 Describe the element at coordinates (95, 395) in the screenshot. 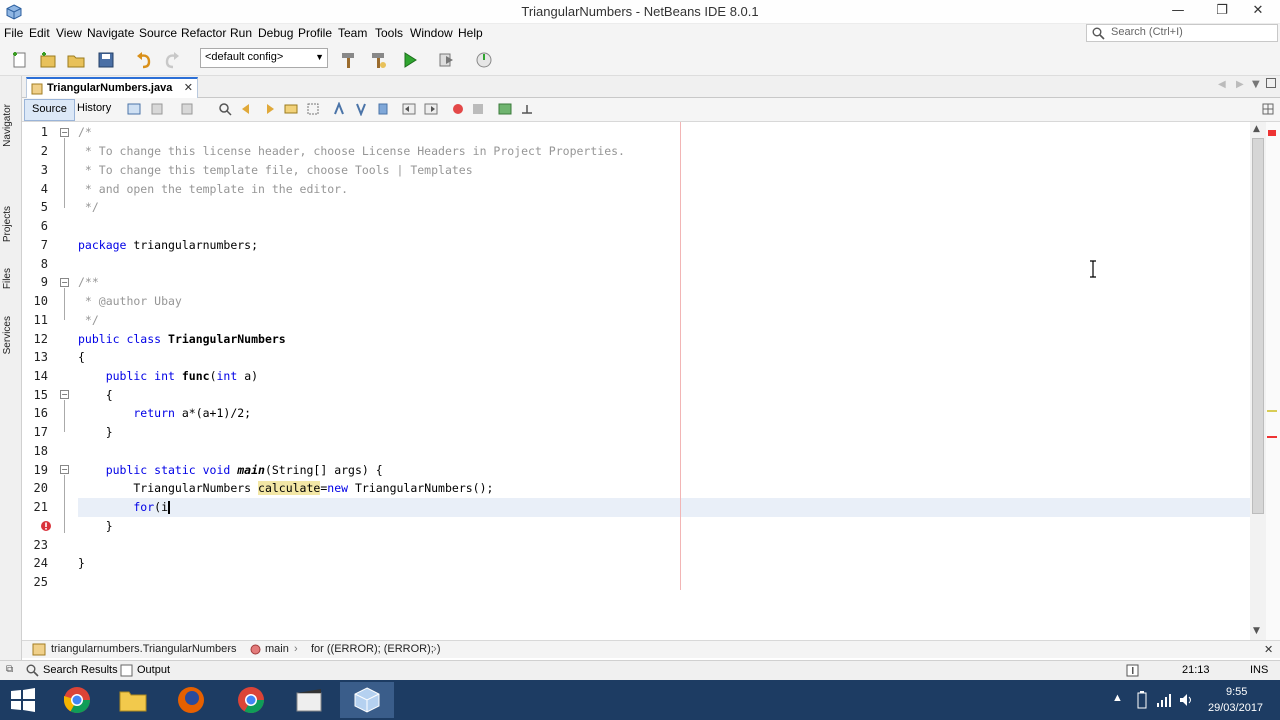

I see `code-line: {` at that location.